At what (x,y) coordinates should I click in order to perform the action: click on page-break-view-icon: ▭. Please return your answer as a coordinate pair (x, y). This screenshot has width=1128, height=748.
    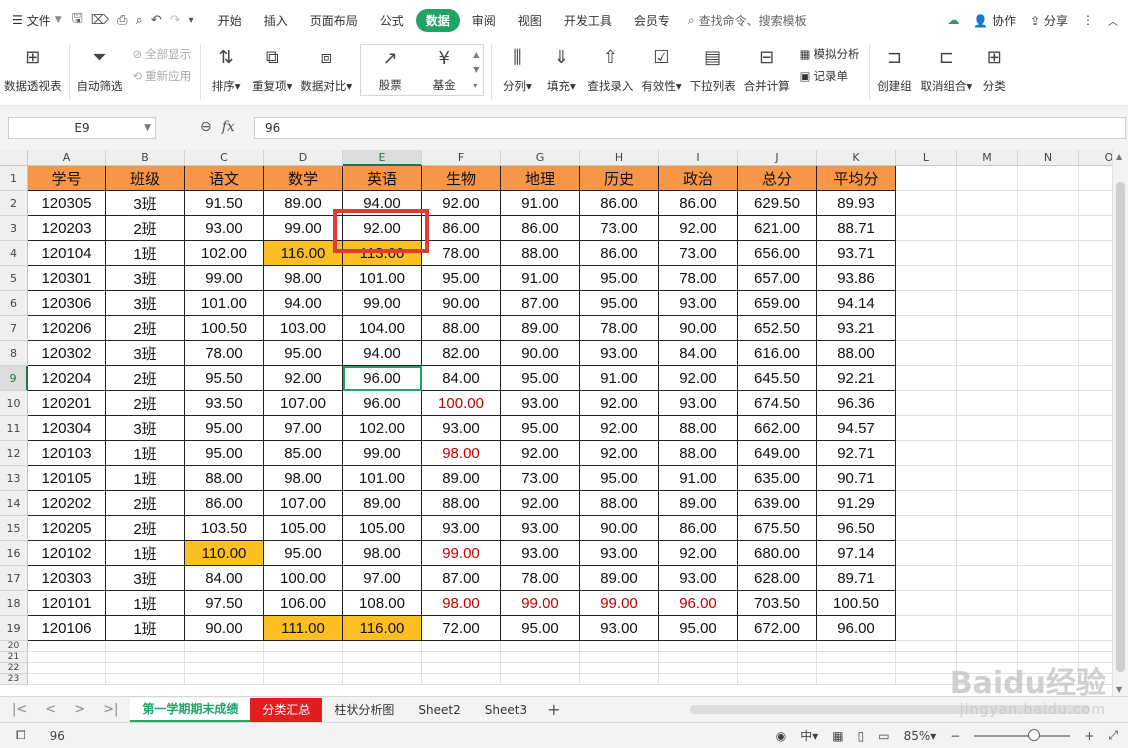
    Looking at the image, I should click on (883, 736).